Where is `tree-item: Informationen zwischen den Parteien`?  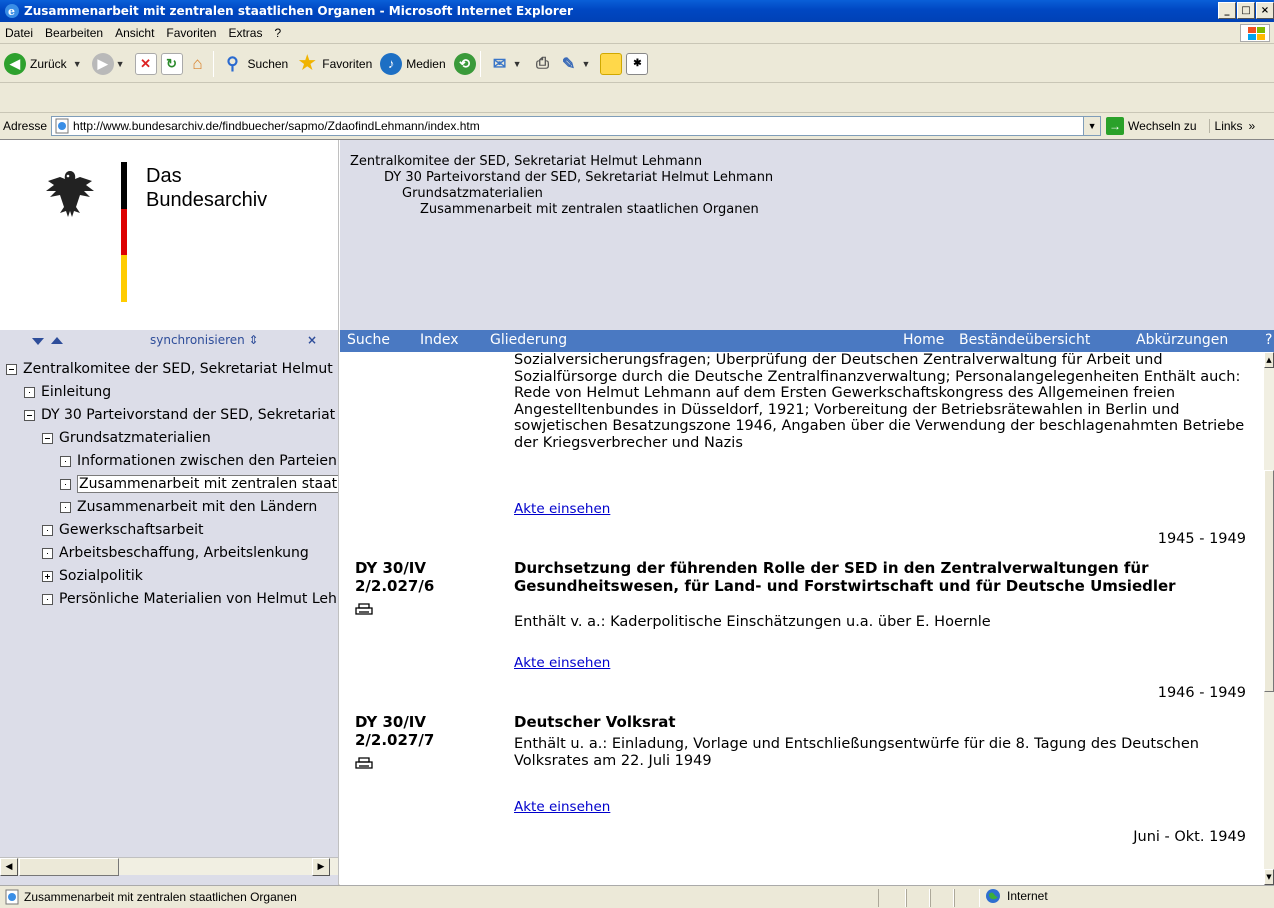
tree-item: Informationen zwischen den Parteien is located at coordinates (198, 461).